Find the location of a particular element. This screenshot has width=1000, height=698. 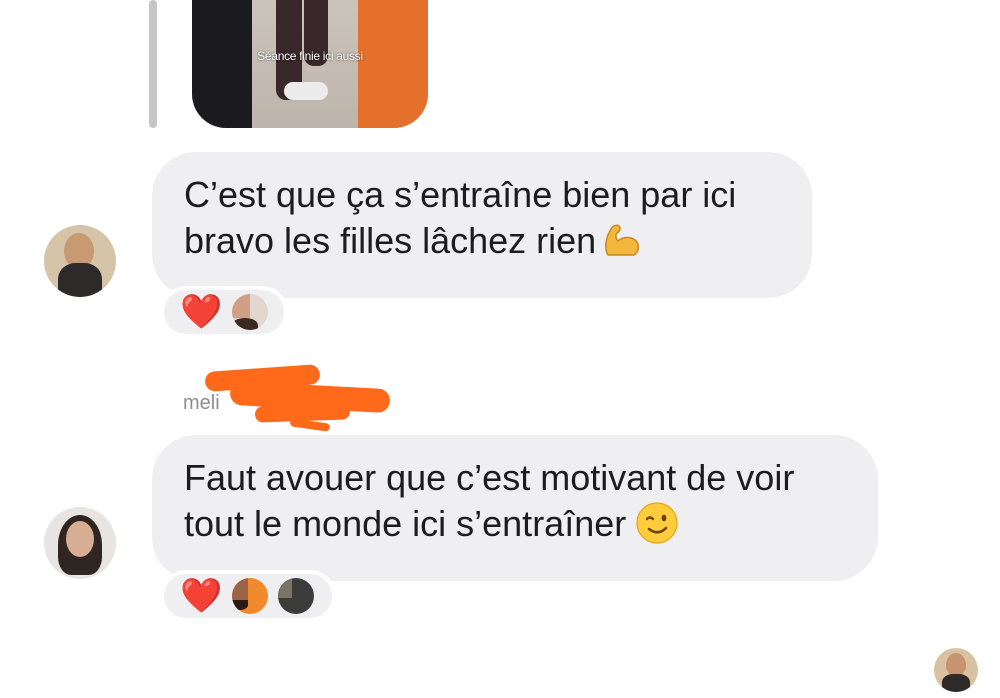

thumbnail-background-orange is located at coordinates (393, 64).